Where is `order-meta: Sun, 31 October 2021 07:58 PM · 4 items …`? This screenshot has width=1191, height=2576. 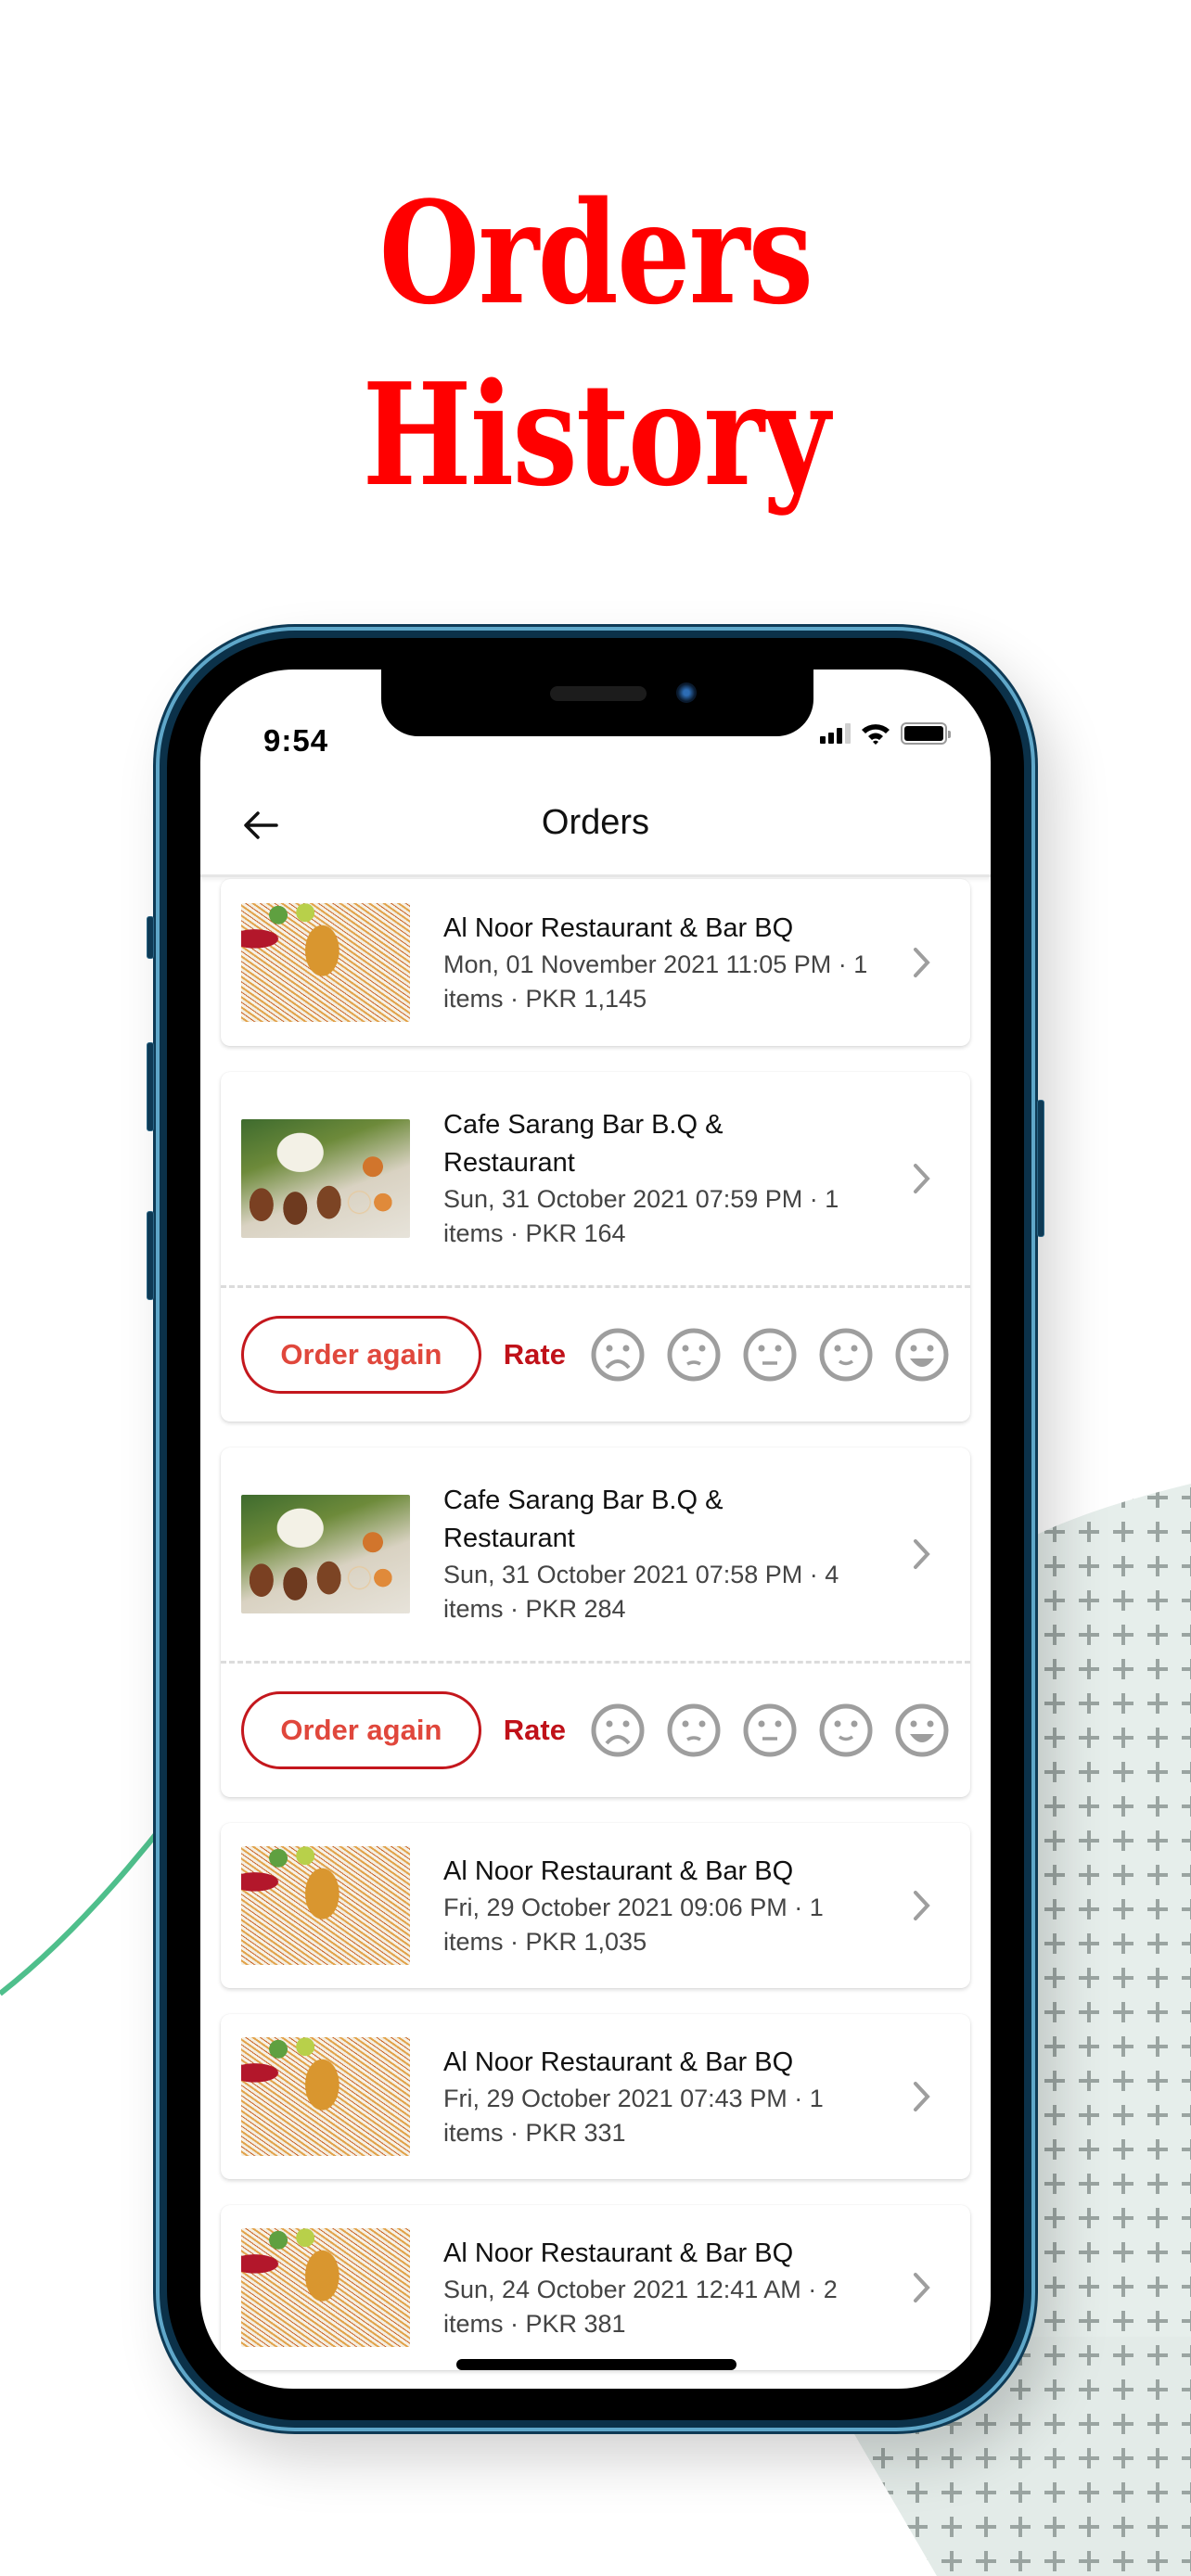 order-meta: Sun, 31 October 2021 07:58 PM · 4 items … is located at coordinates (641, 1592).